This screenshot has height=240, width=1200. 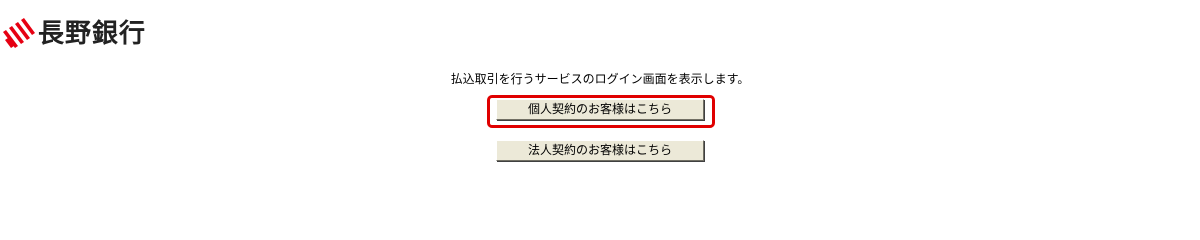 I want to click on corporate-login-button: 法人契約のお客様はこちら, so click(x=600, y=150).